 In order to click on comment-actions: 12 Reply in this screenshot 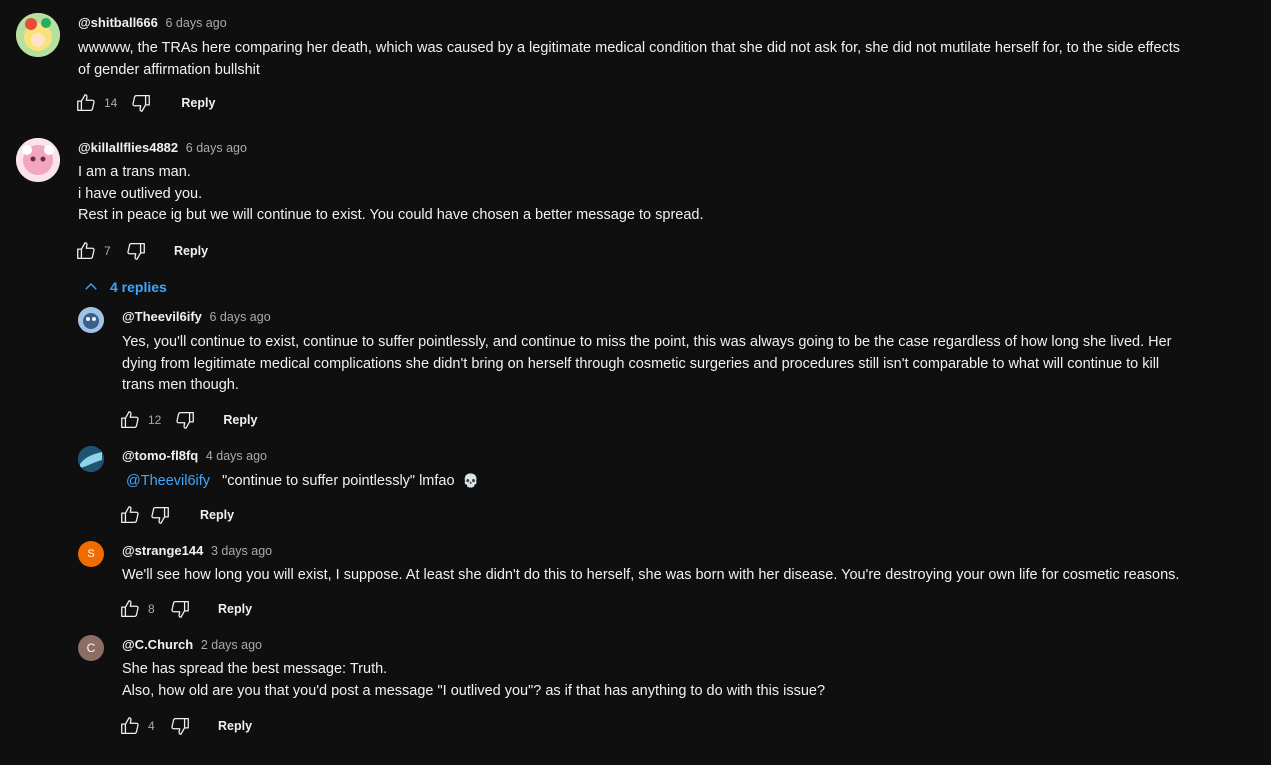, I will do `click(187, 420)`.